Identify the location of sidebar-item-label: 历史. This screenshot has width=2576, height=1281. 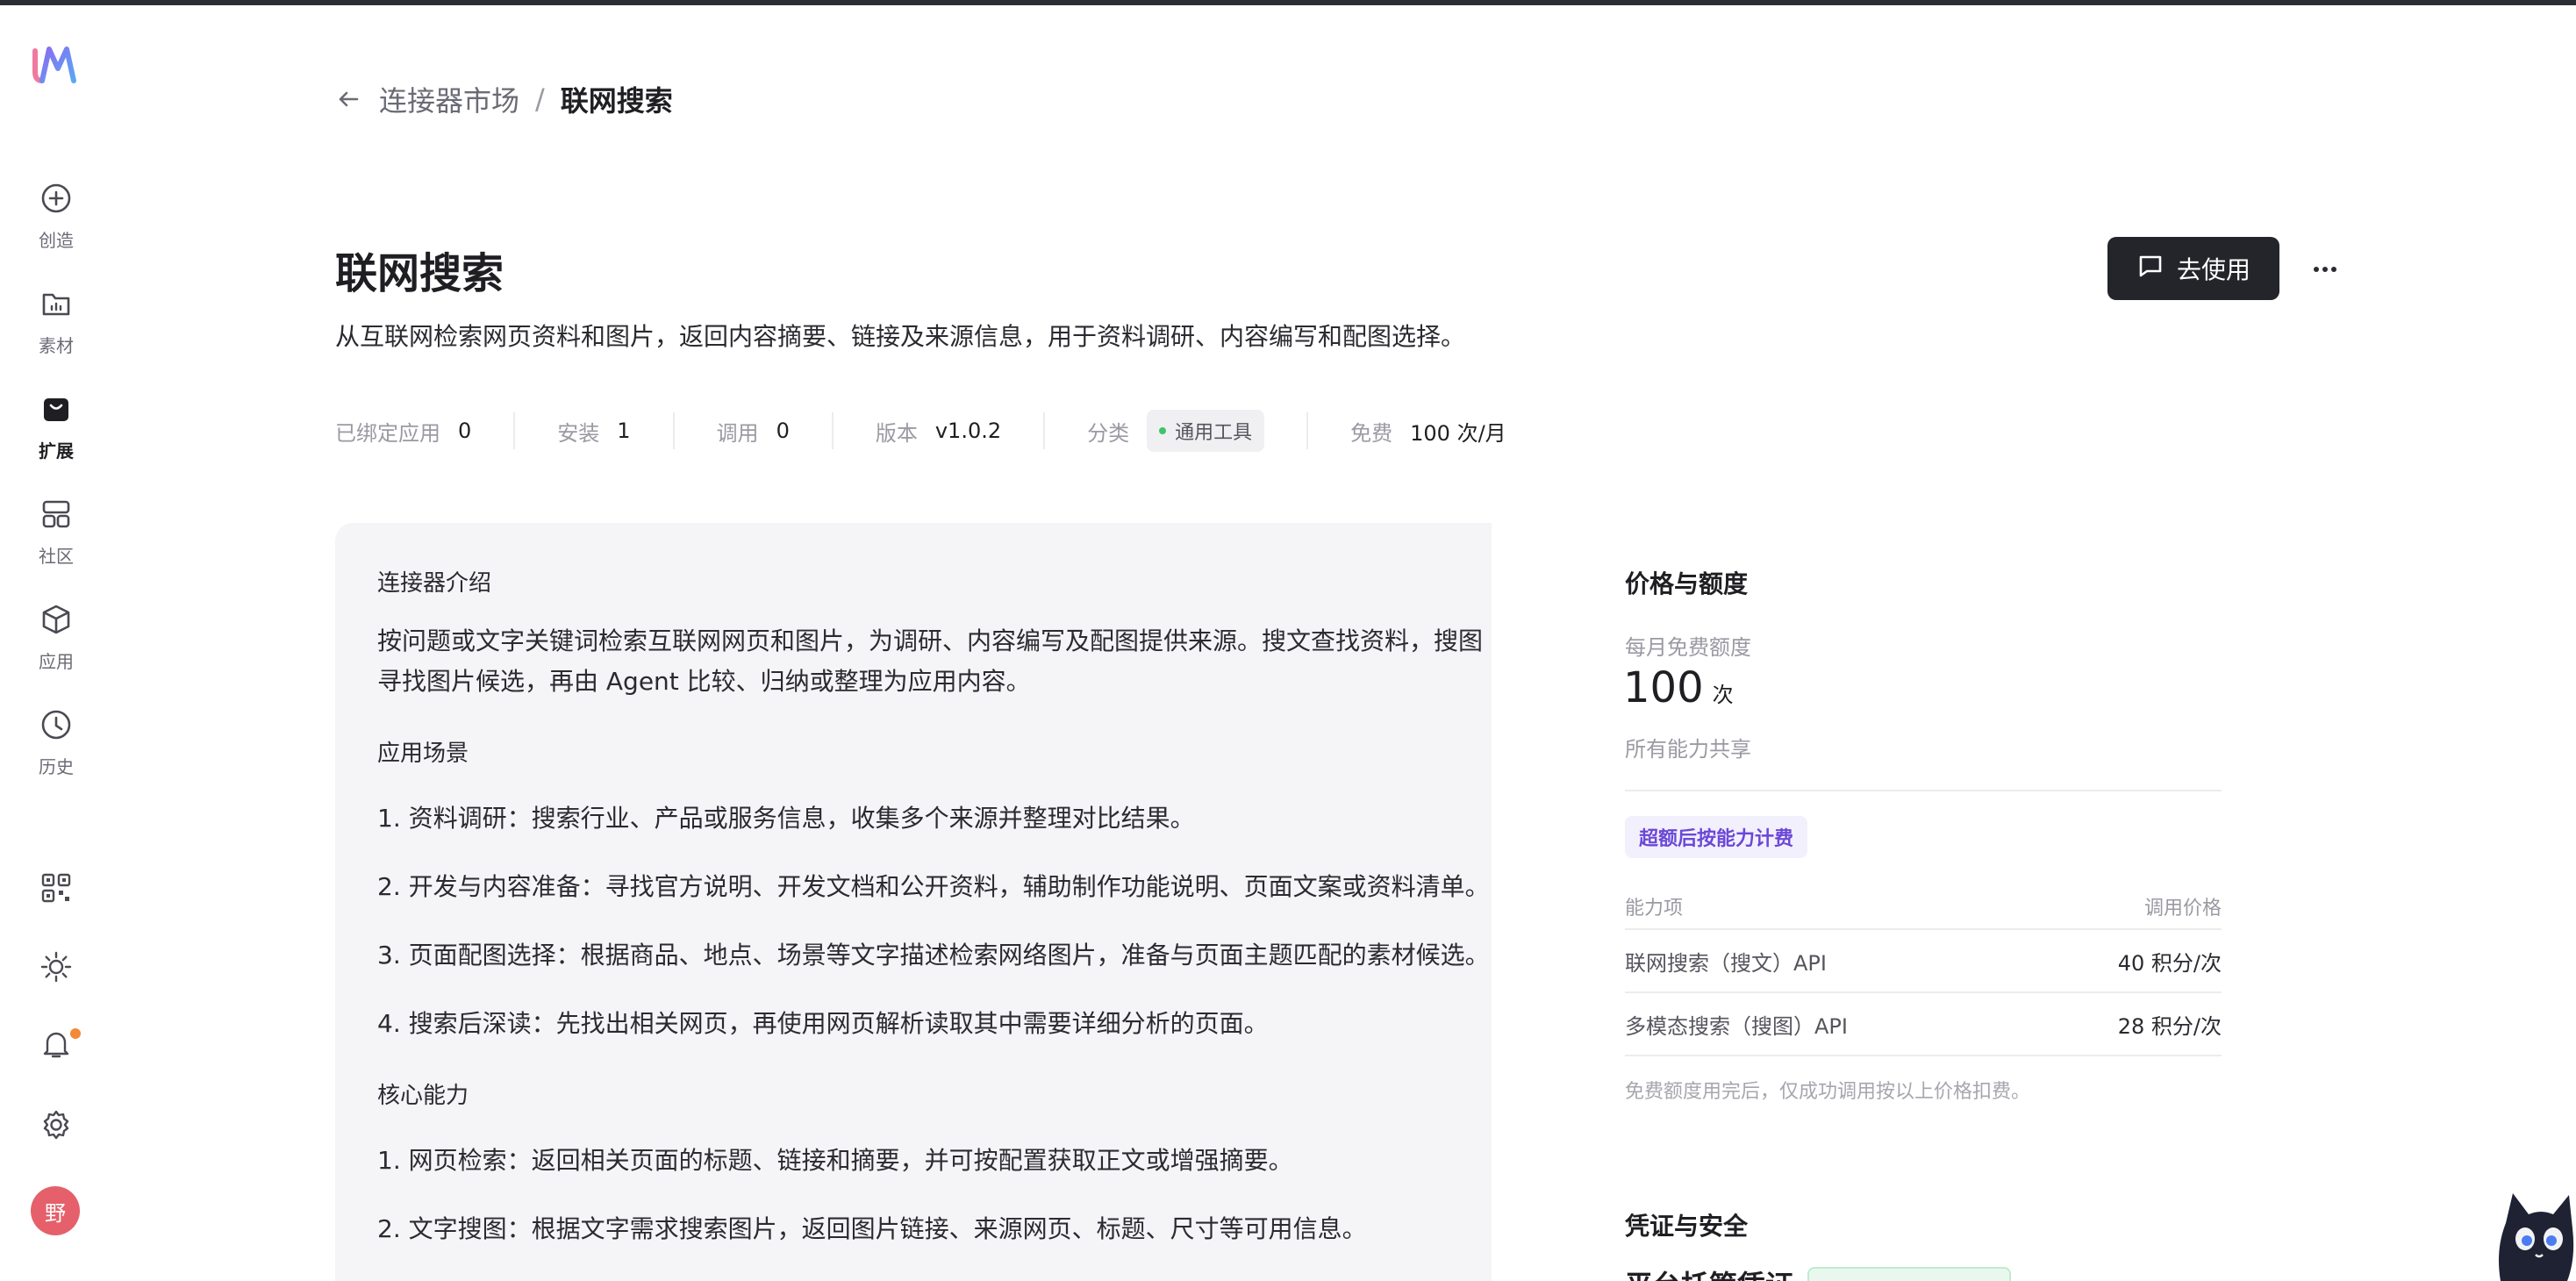
(56, 766).